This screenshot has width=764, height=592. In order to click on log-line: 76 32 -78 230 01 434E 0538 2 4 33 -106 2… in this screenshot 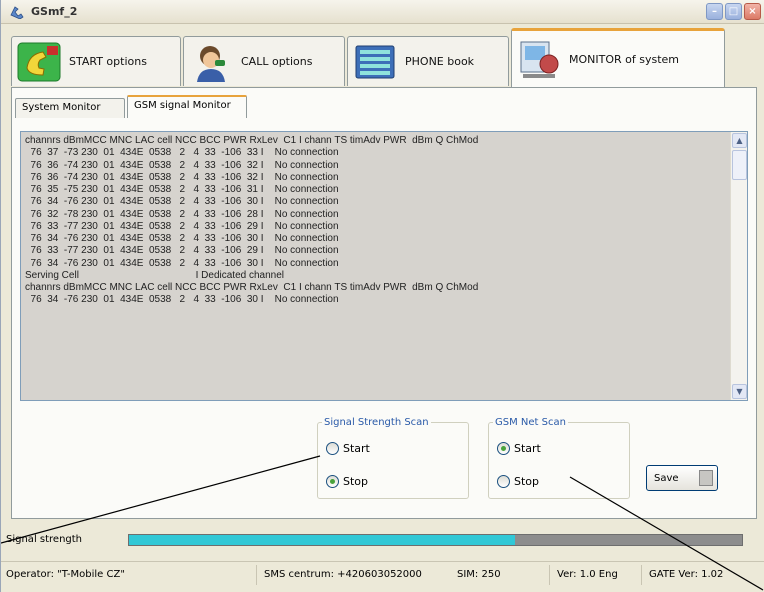, I will do `click(182, 214)`.